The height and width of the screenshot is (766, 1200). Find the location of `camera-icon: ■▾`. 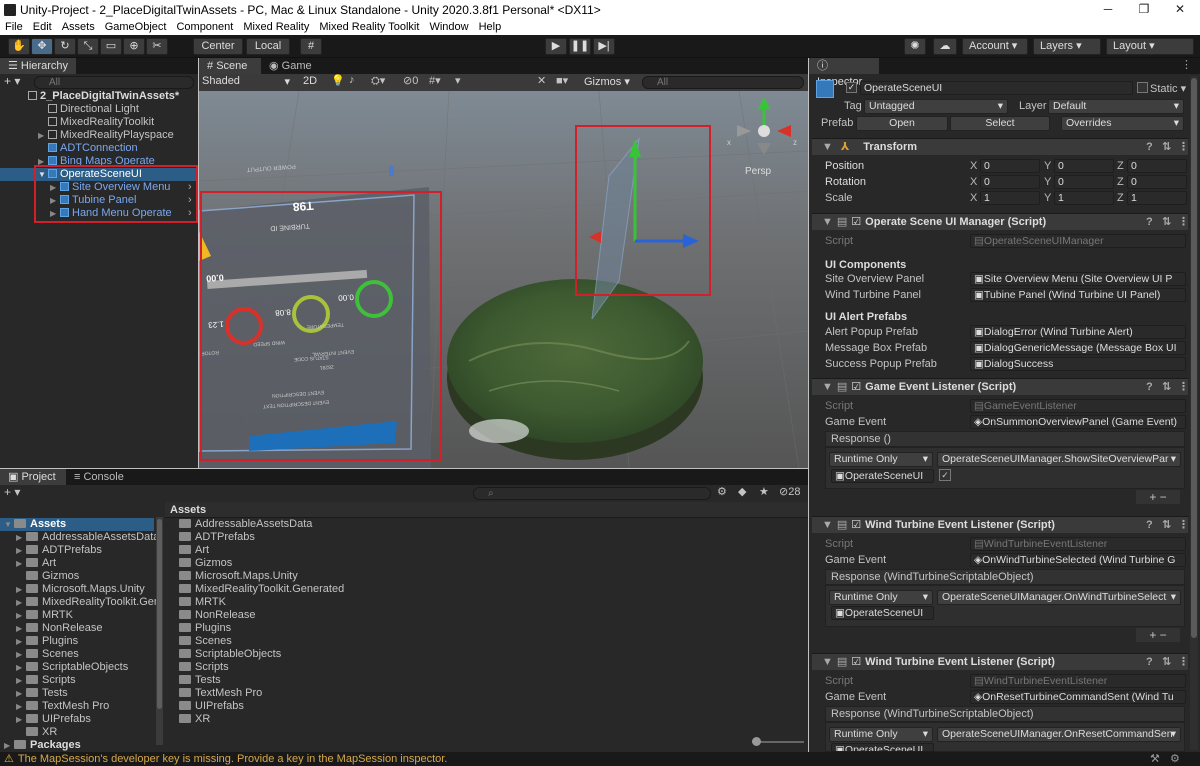

camera-icon: ■▾ is located at coordinates (562, 80).